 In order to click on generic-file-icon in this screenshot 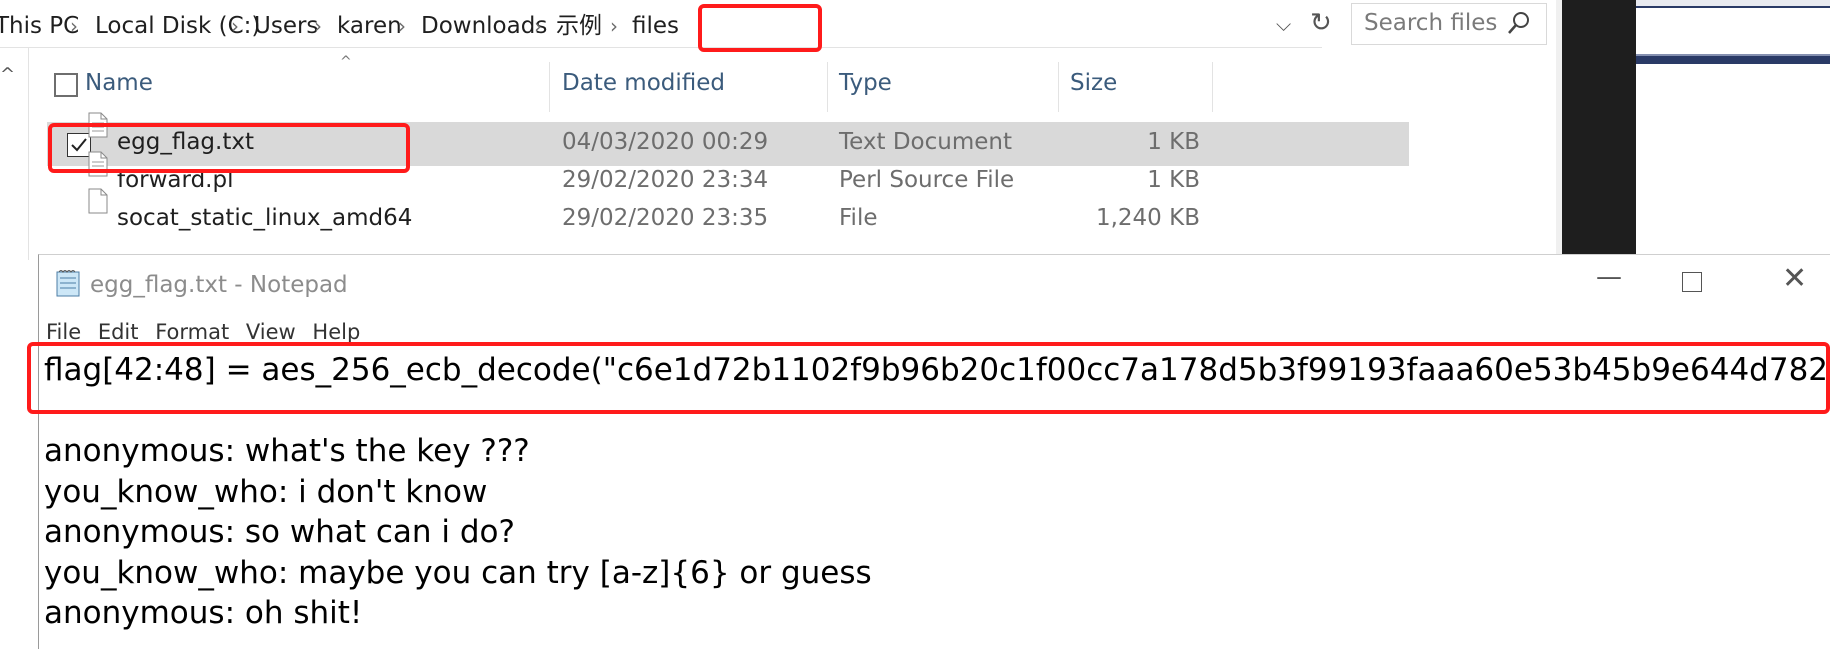, I will do `click(98, 201)`.